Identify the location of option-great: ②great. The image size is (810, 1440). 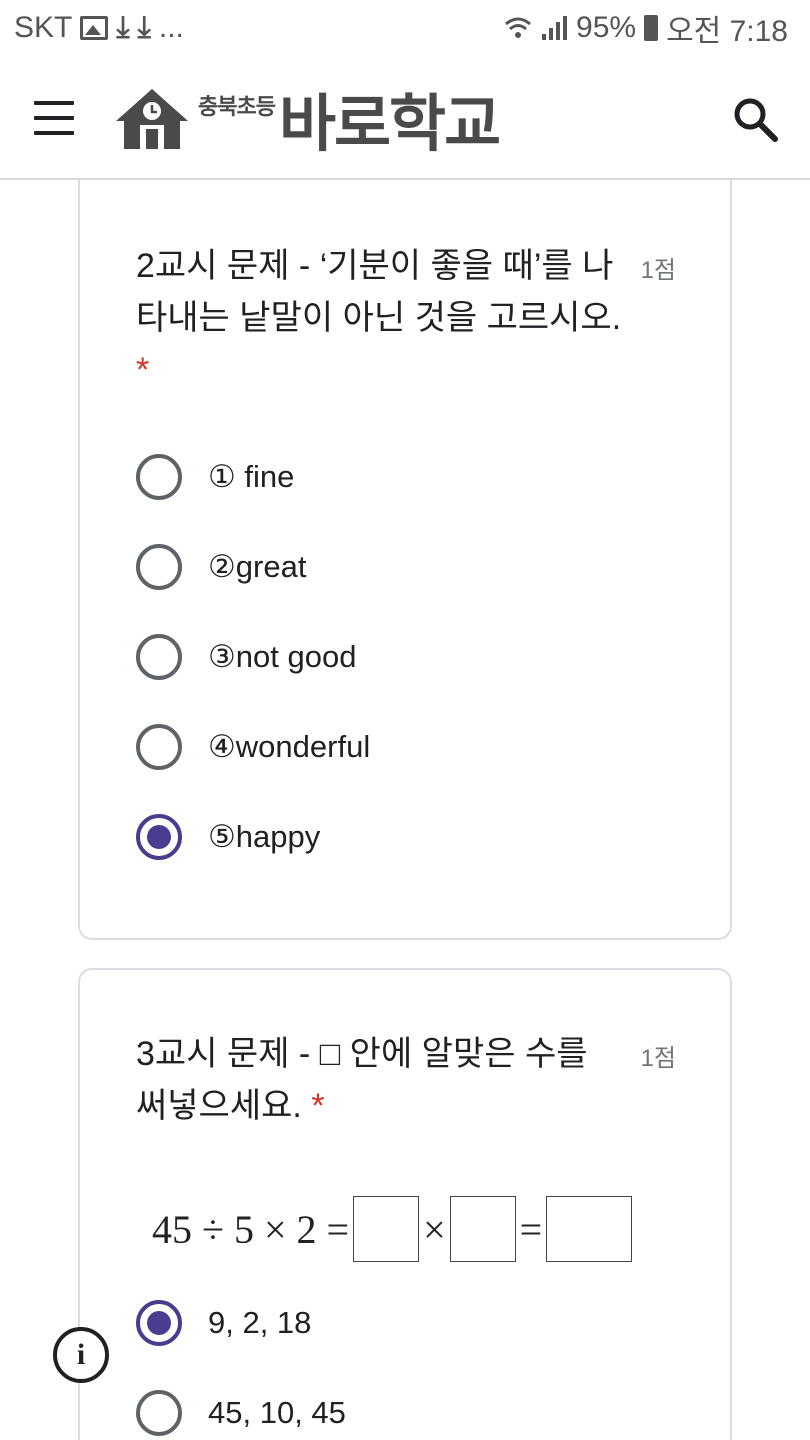
(253, 567).